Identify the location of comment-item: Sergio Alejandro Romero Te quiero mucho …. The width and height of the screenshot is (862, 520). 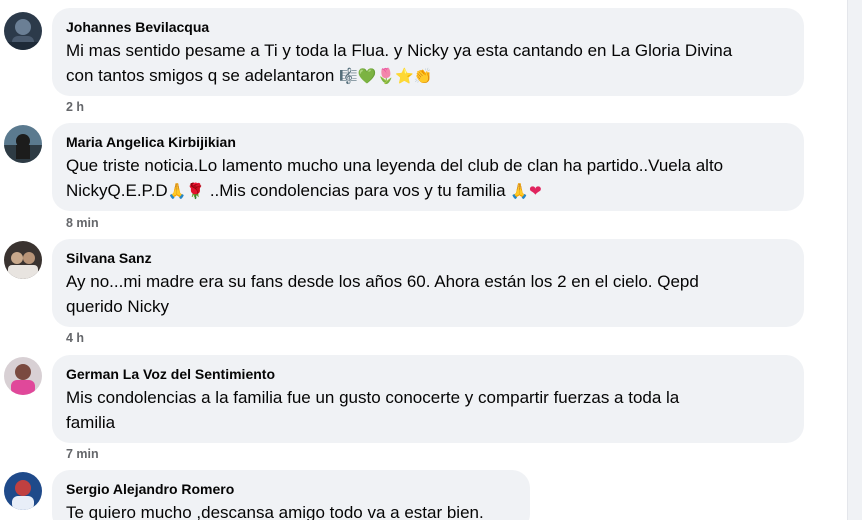
(420, 495).